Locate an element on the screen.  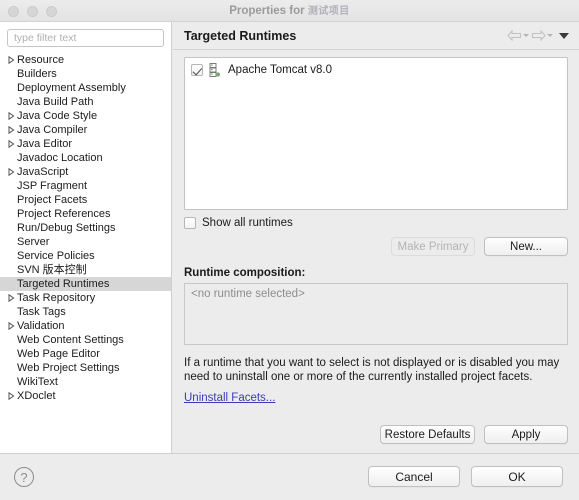
sidebar-item-project-references: Project References is located at coordinates (85, 214).